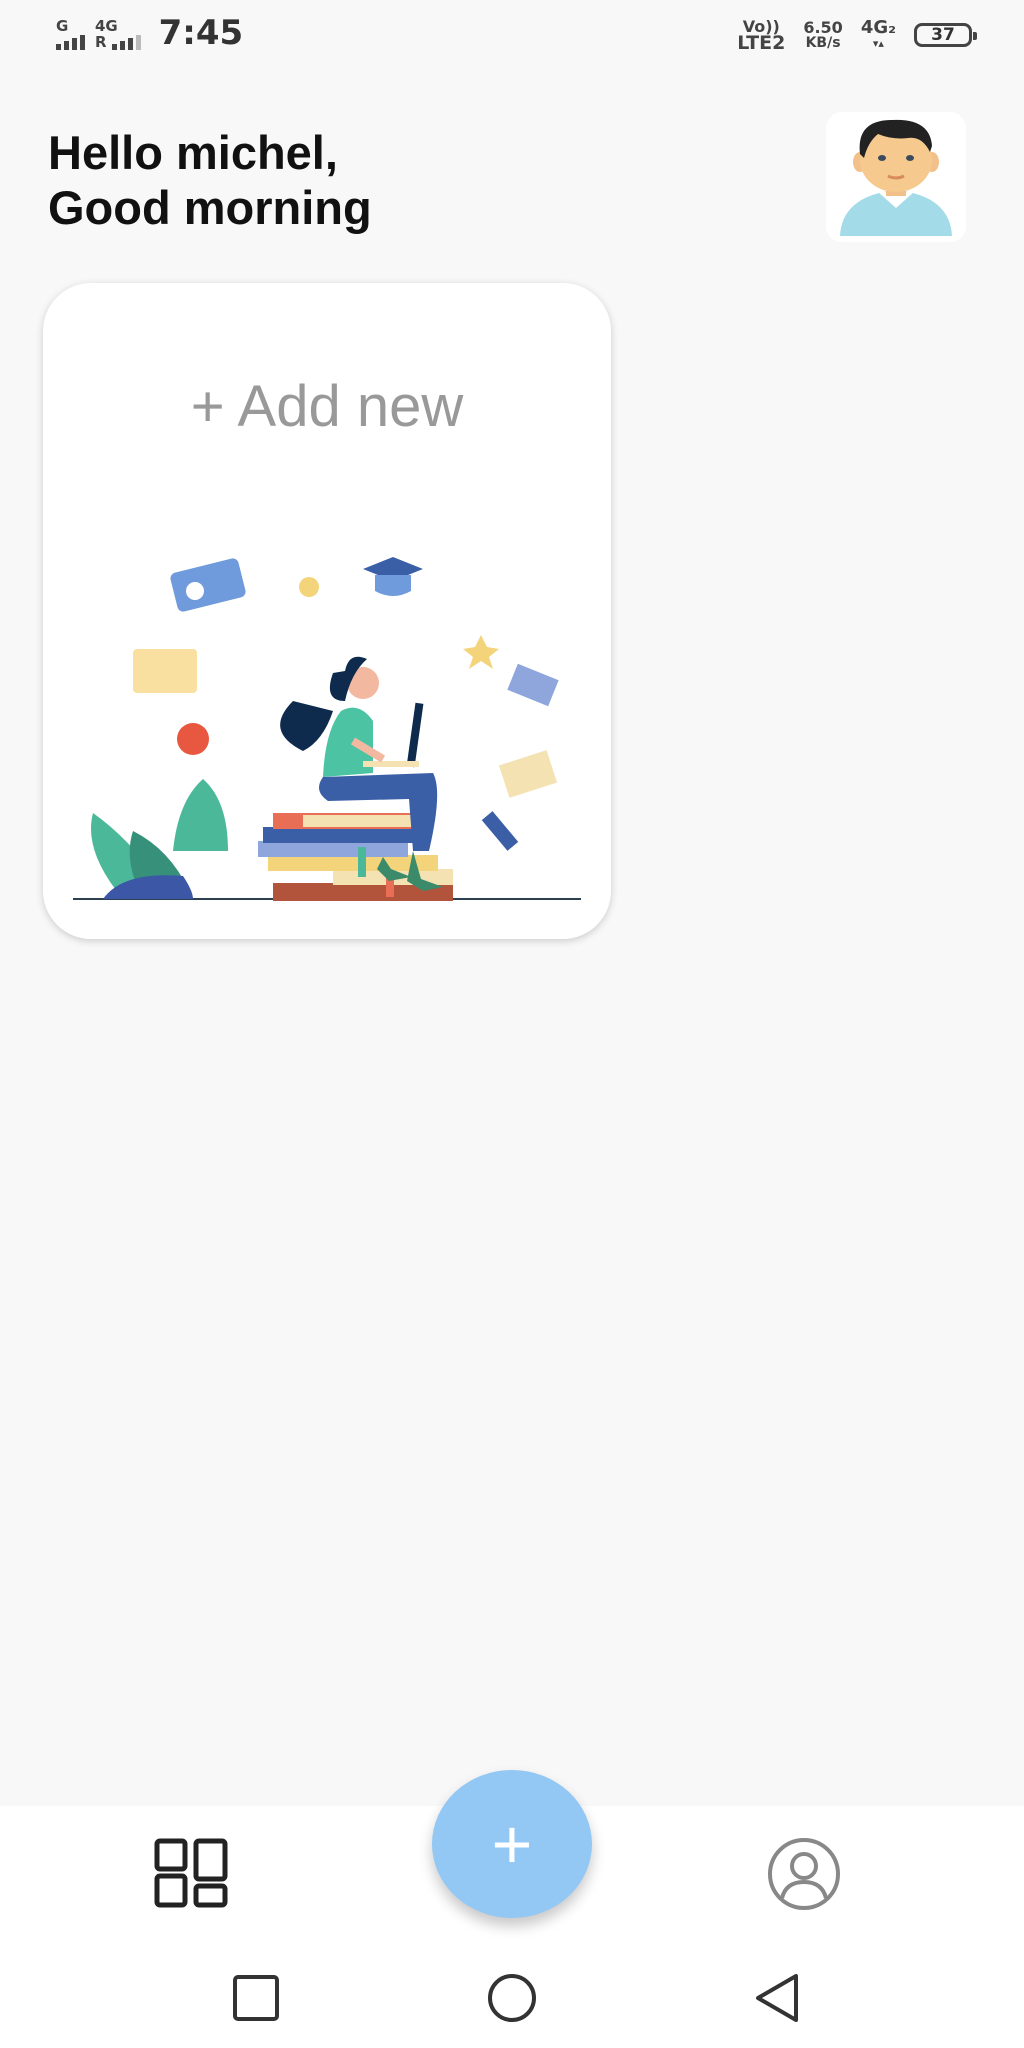  I want to click on sim2-signal: 4G R, so click(118, 34).